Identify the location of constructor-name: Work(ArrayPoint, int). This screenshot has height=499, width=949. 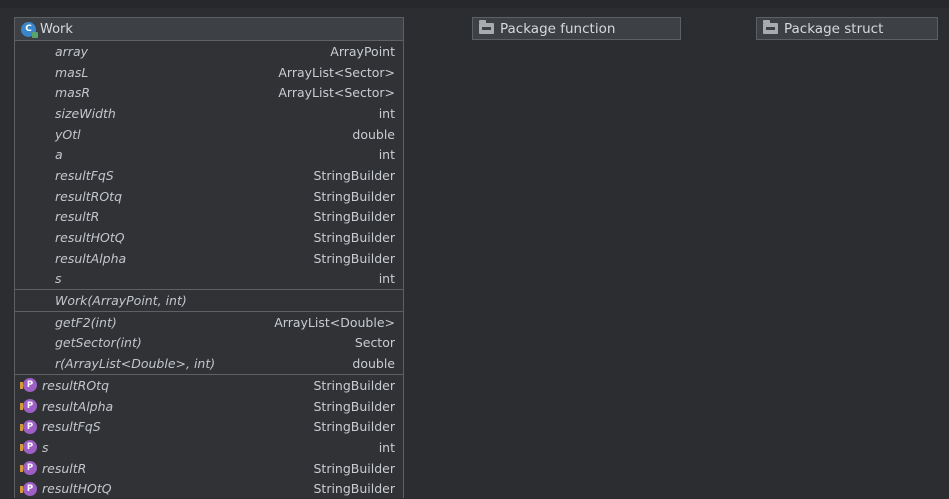
(121, 301).